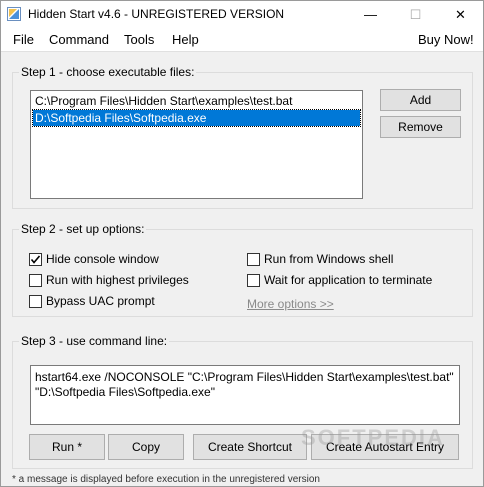  What do you see at coordinates (415, 14) in the screenshot?
I see `maximize-button: ☐` at bounding box center [415, 14].